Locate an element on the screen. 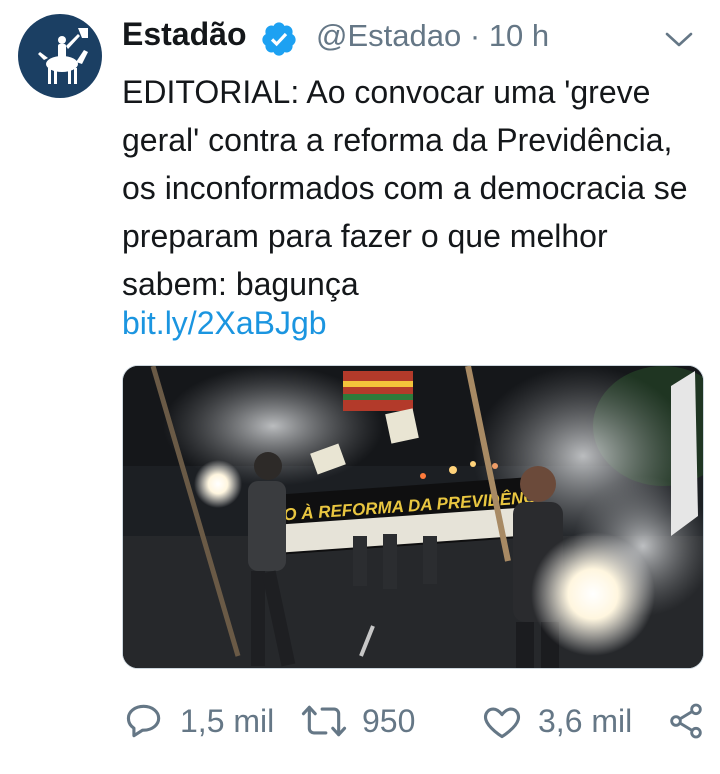 This screenshot has height=774, width=720. tweet-time: 10 h is located at coordinates (519, 35).